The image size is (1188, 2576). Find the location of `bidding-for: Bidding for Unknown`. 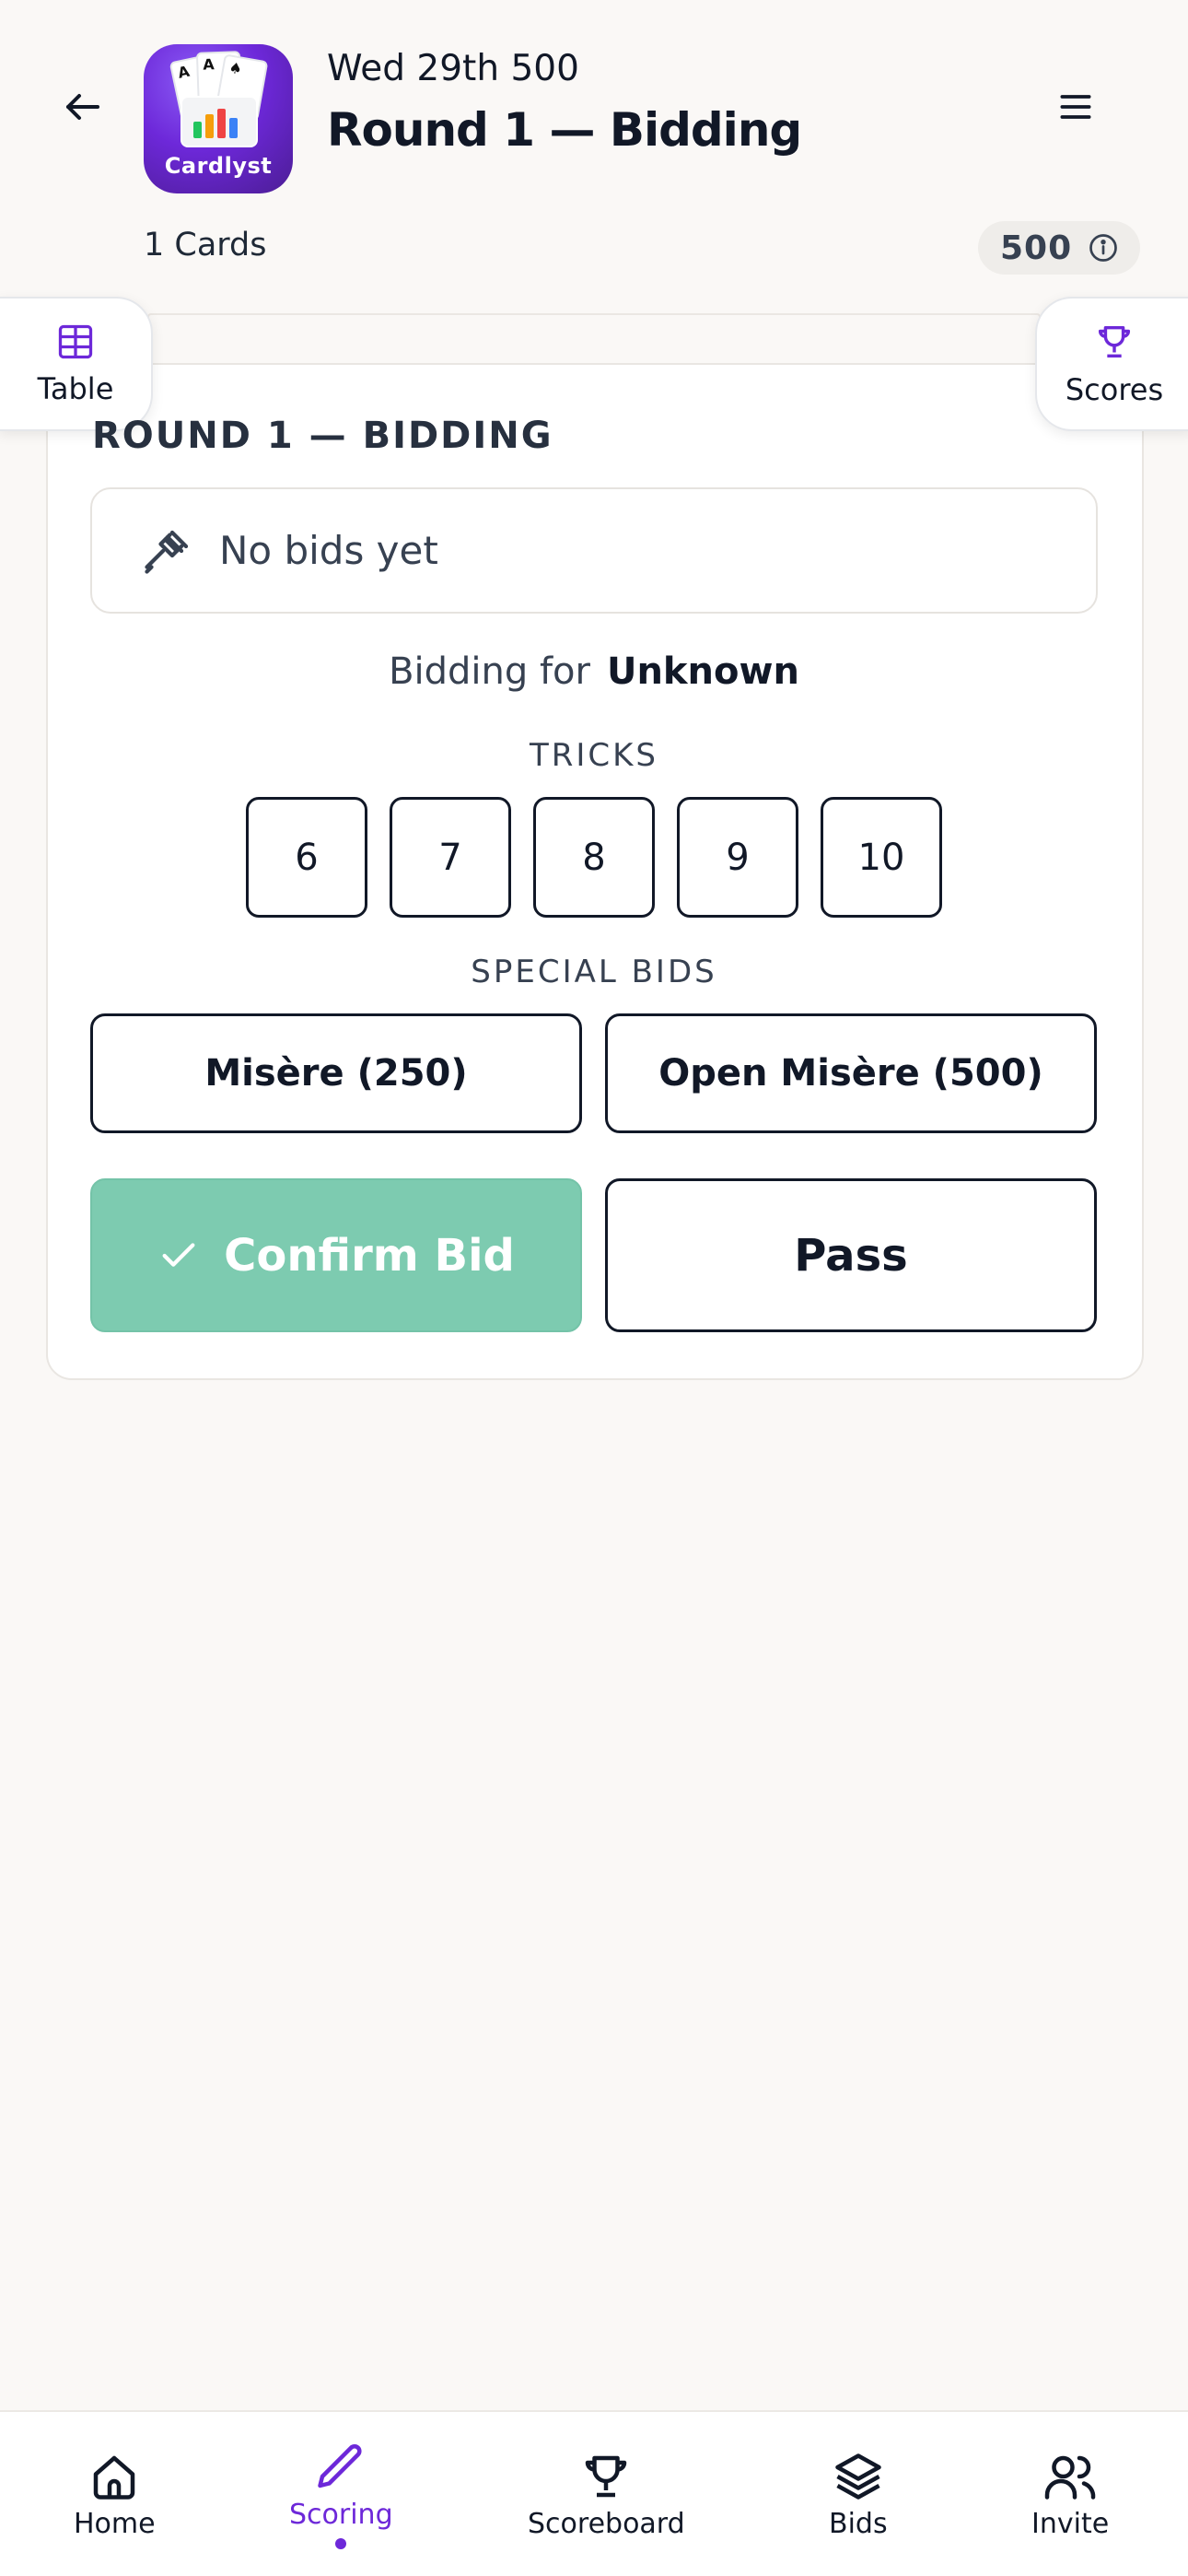

bidding-for: Bidding for Unknown is located at coordinates (594, 671).